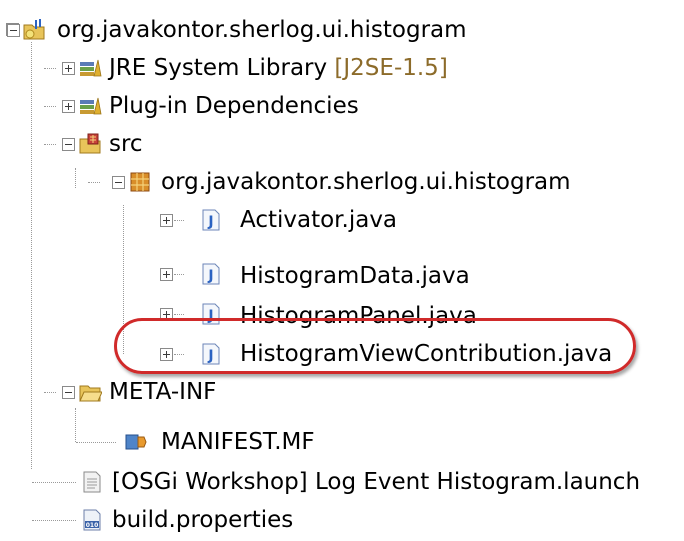 The height and width of the screenshot is (541, 684). I want to click on tree-item-package: org.javakontor.sherlog.ui.histogram, so click(342, 182).